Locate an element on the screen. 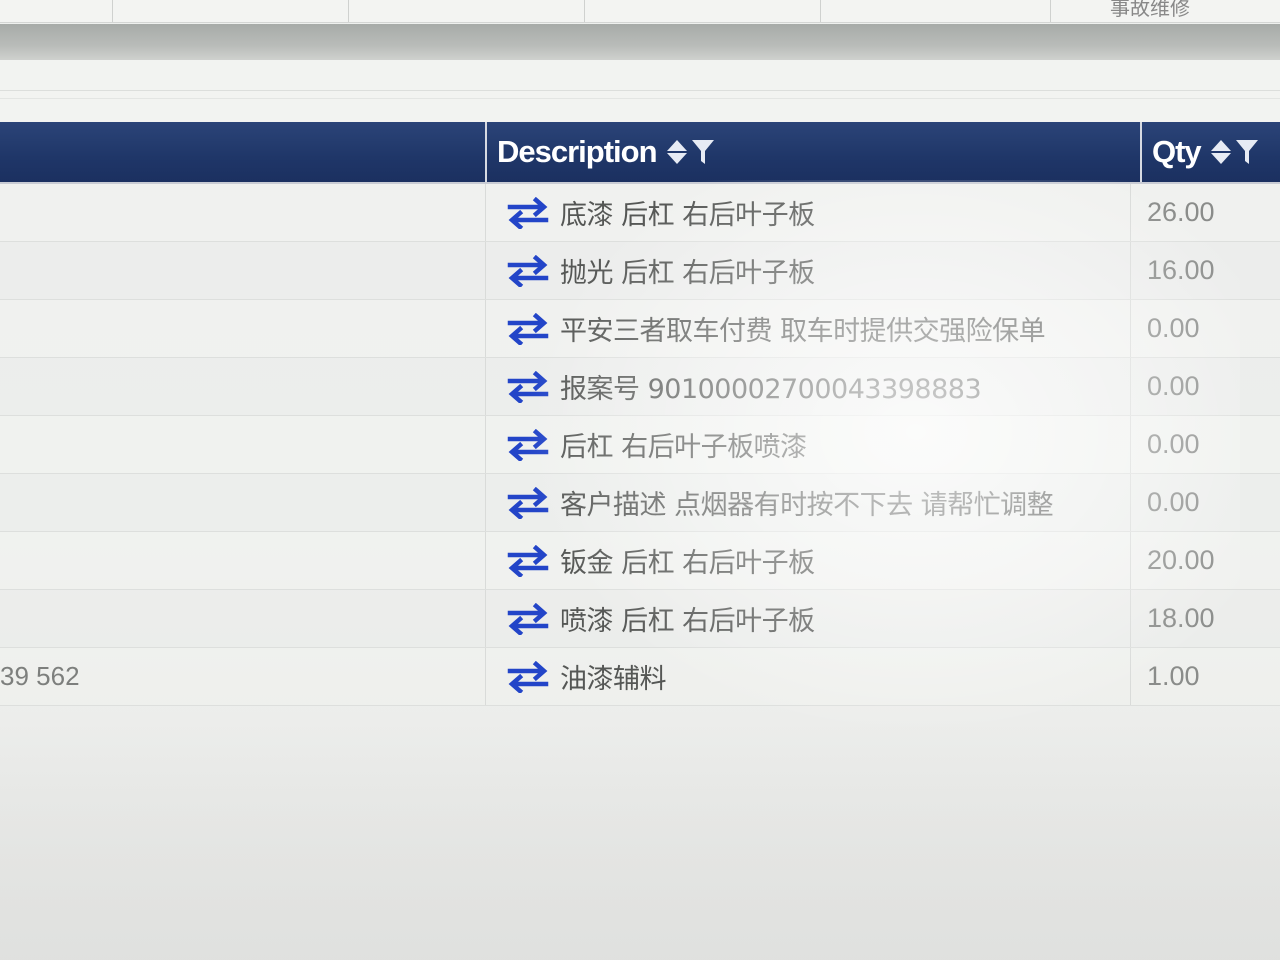 The image size is (1280, 960). table-row: 39 562 油漆辅料 1.00 is located at coordinates (640, 677).